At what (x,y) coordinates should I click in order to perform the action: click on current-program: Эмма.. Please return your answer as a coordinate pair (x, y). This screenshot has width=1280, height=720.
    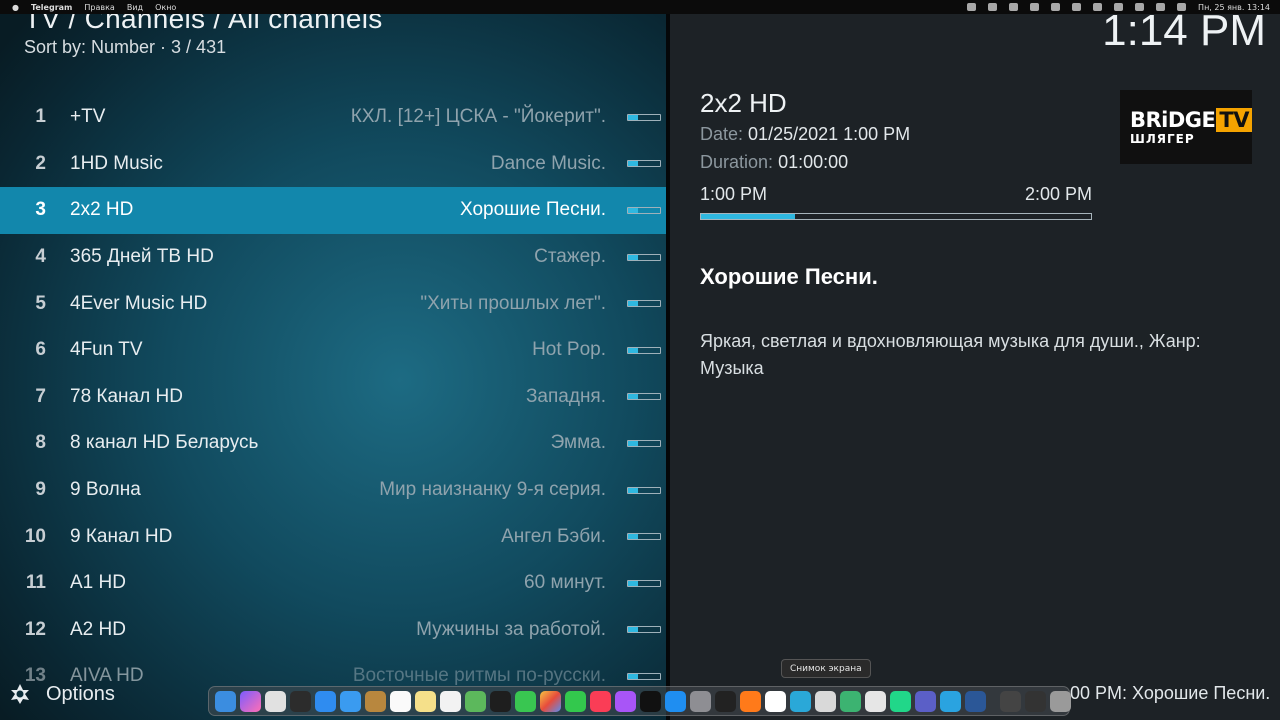
    Looking at the image, I should click on (578, 443).